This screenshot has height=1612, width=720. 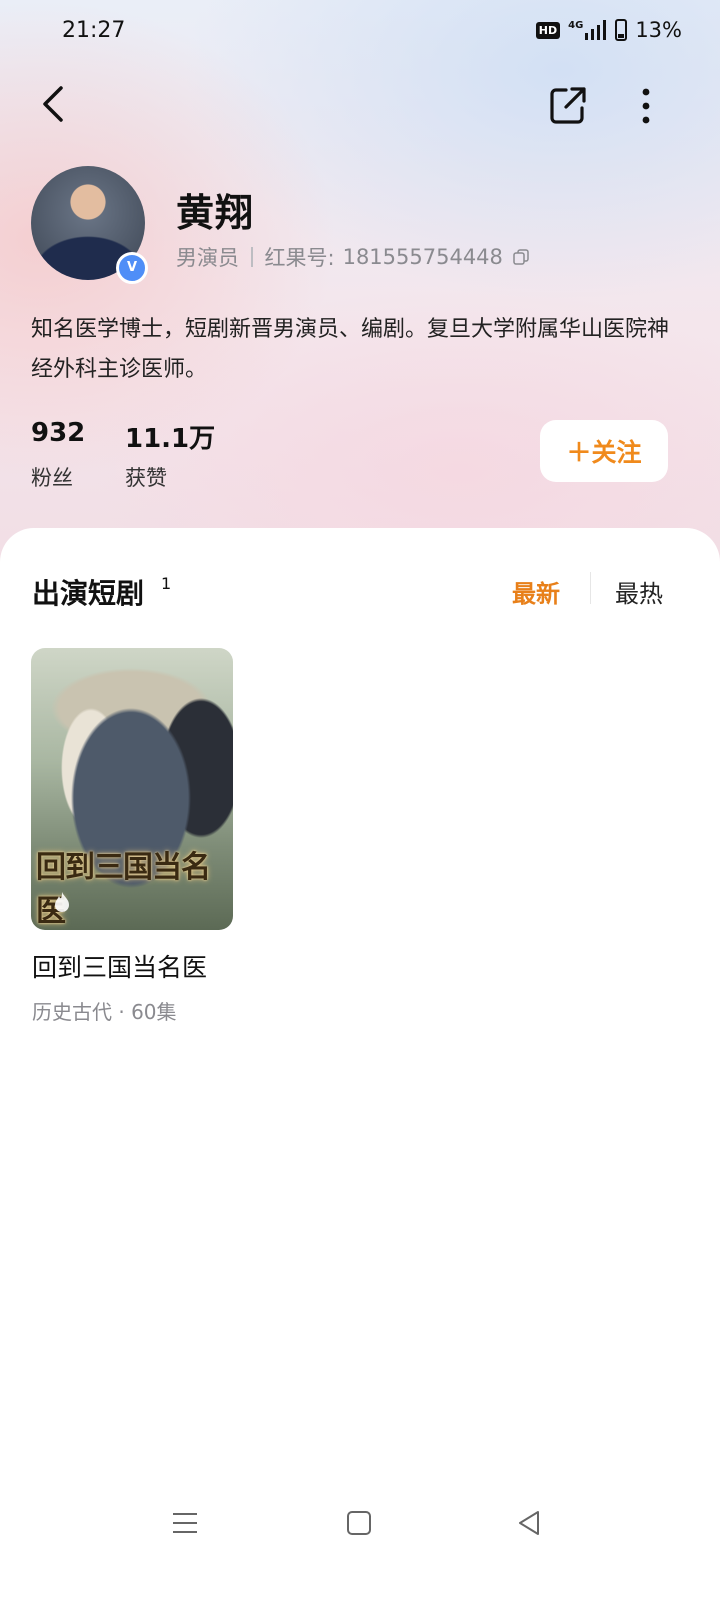 What do you see at coordinates (299, 258) in the screenshot?
I see `profile-id-label: 红果号:` at bounding box center [299, 258].